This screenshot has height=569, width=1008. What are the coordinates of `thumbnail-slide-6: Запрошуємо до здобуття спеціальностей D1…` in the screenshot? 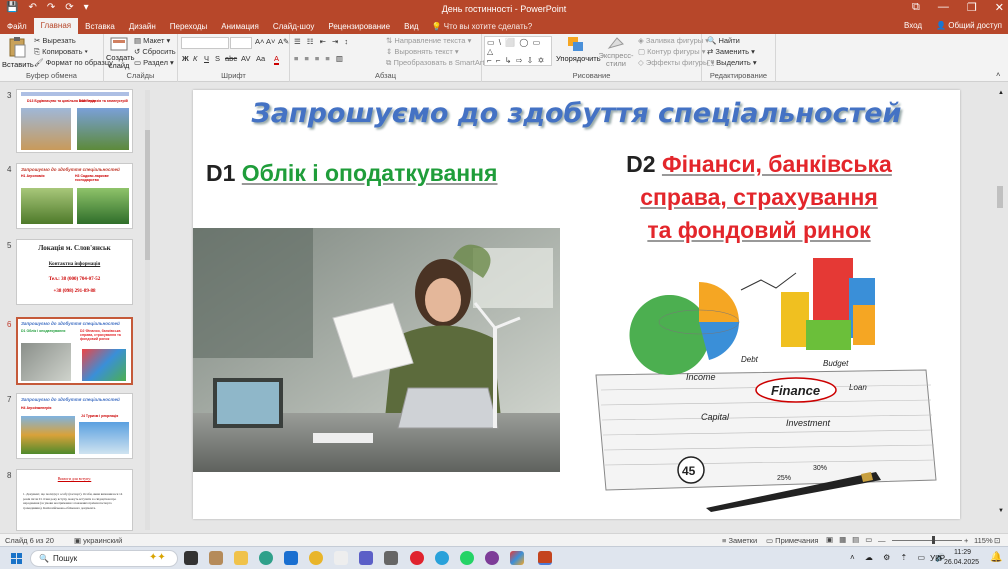 It's located at (74, 351).